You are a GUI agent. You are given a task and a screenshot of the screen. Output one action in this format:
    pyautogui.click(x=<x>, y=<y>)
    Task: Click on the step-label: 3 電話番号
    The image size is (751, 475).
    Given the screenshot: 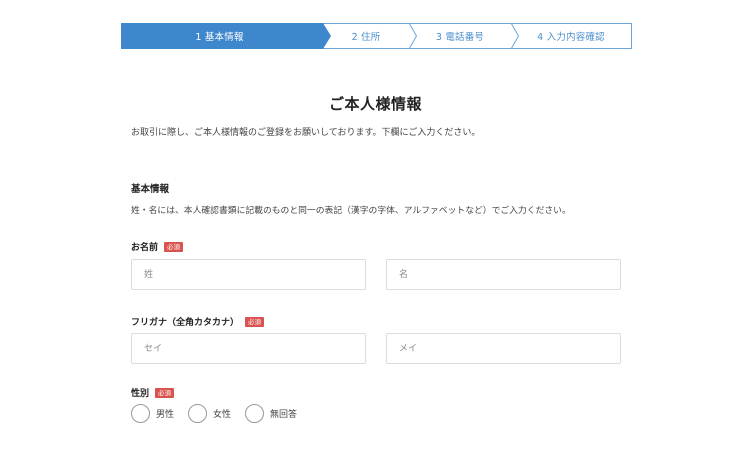 What is the action you would take?
    pyautogui.click(x=460, y=37)
    